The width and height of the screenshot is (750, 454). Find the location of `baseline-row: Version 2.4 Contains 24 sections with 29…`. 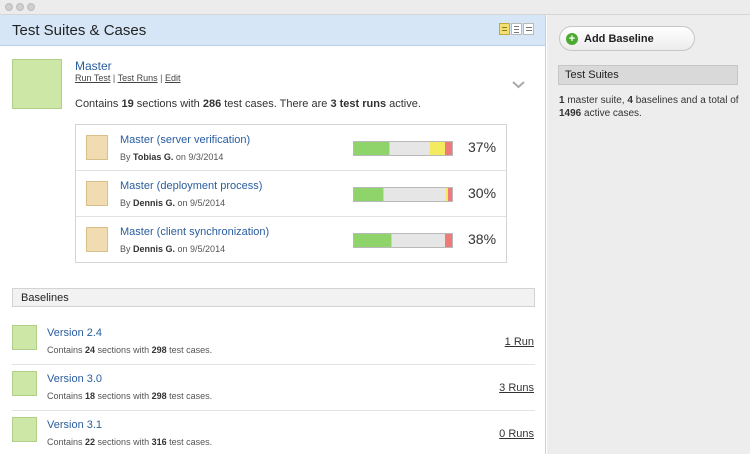

baseline-row: Version 2.4 Contains 24 sections with 29… is located at coordinates (272, 342).